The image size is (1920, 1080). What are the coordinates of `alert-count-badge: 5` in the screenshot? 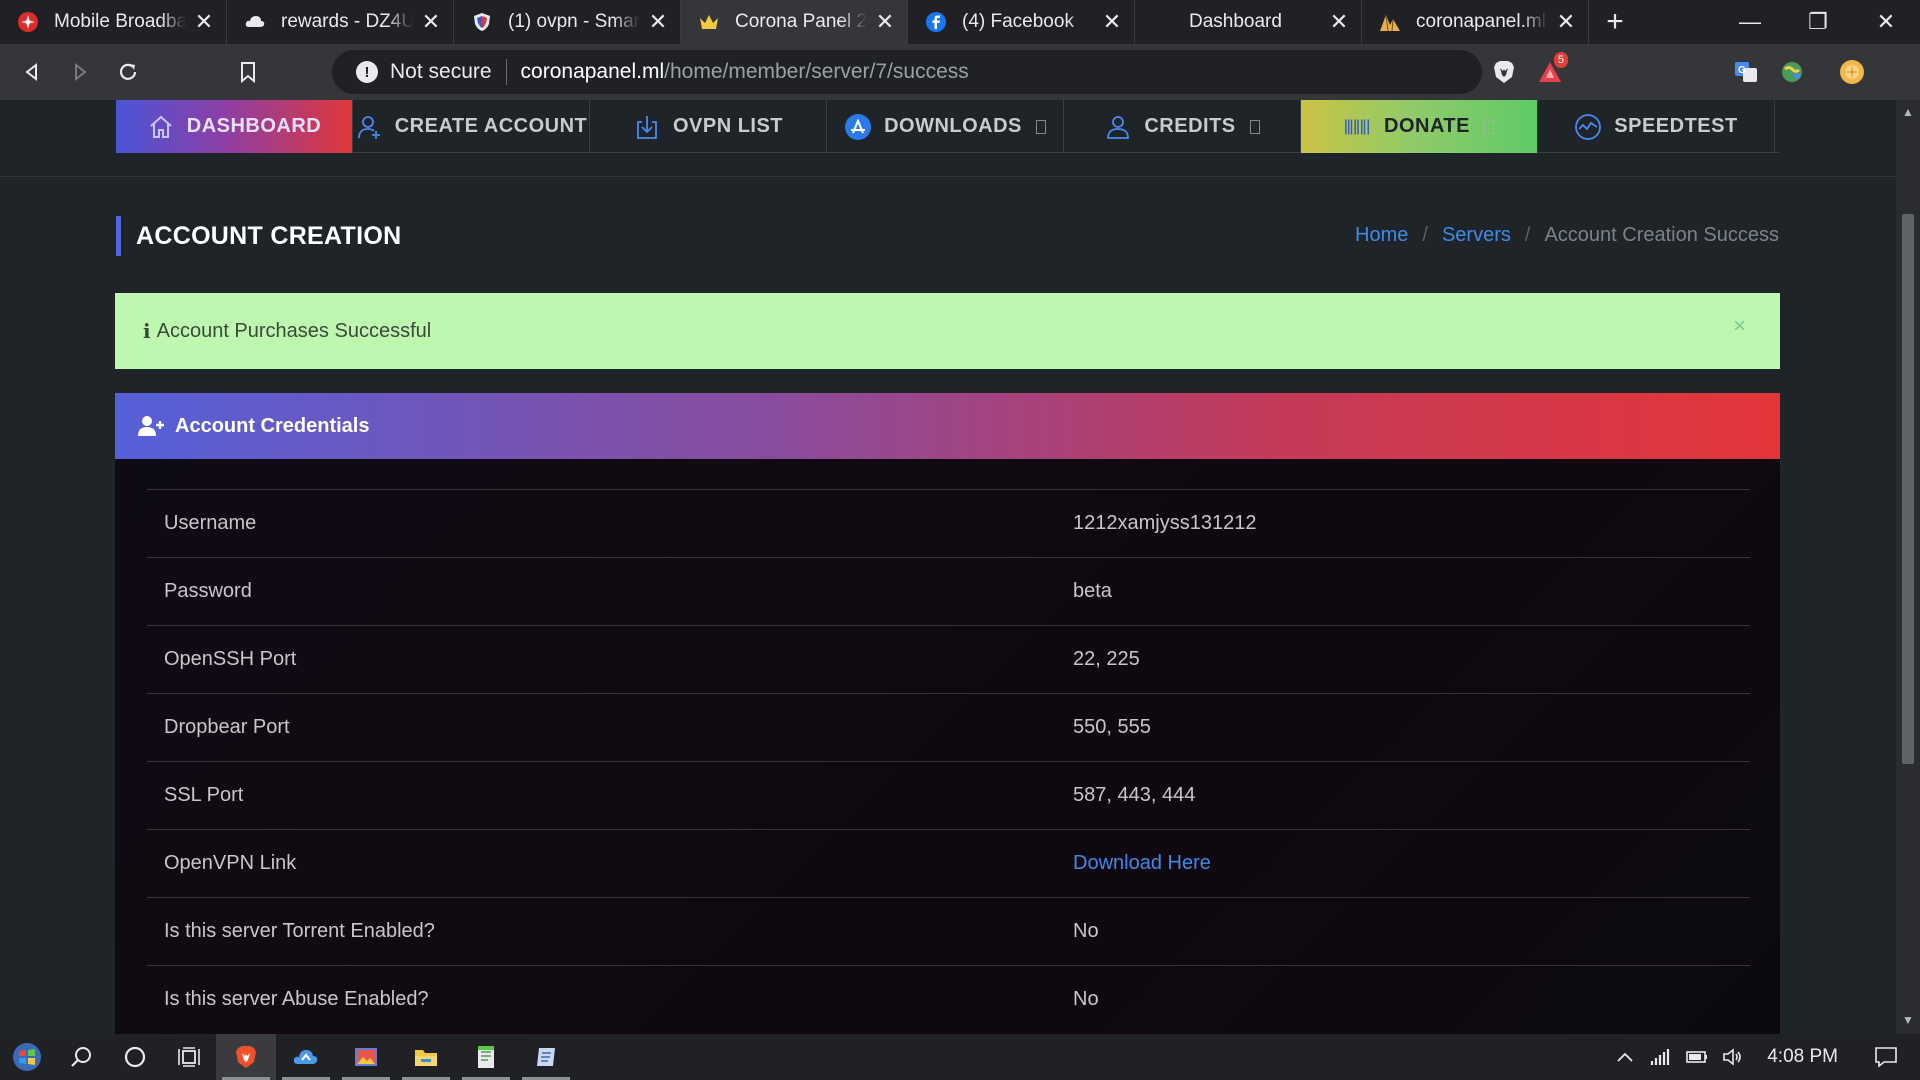 It's located at (1560, 60).